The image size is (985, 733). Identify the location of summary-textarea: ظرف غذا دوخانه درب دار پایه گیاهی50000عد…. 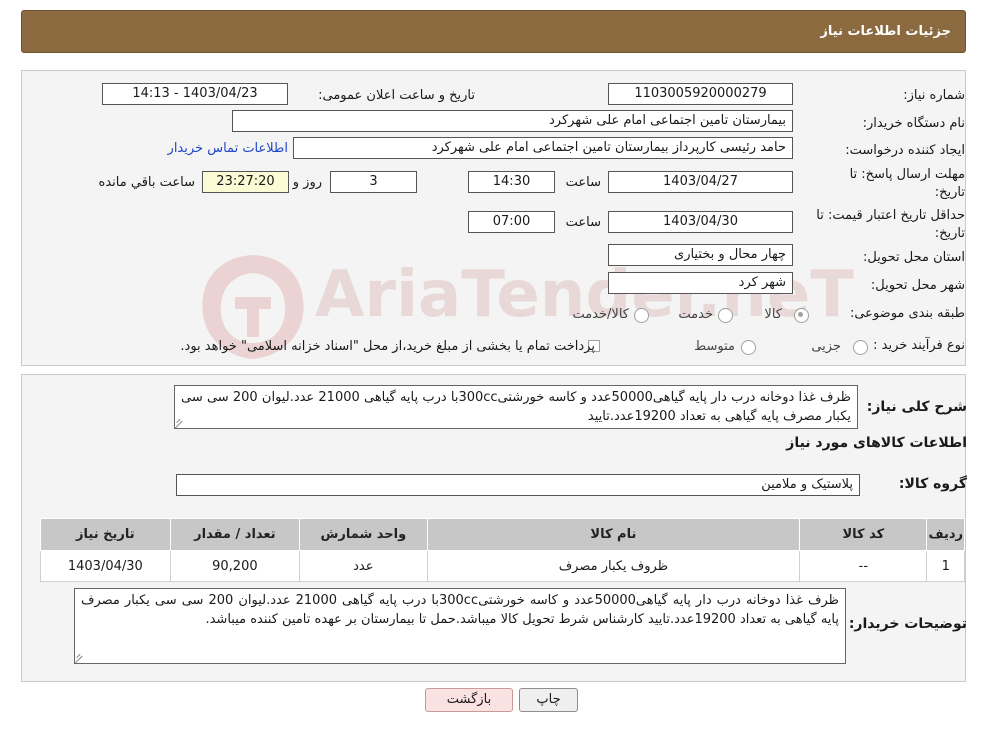
(516, 407).